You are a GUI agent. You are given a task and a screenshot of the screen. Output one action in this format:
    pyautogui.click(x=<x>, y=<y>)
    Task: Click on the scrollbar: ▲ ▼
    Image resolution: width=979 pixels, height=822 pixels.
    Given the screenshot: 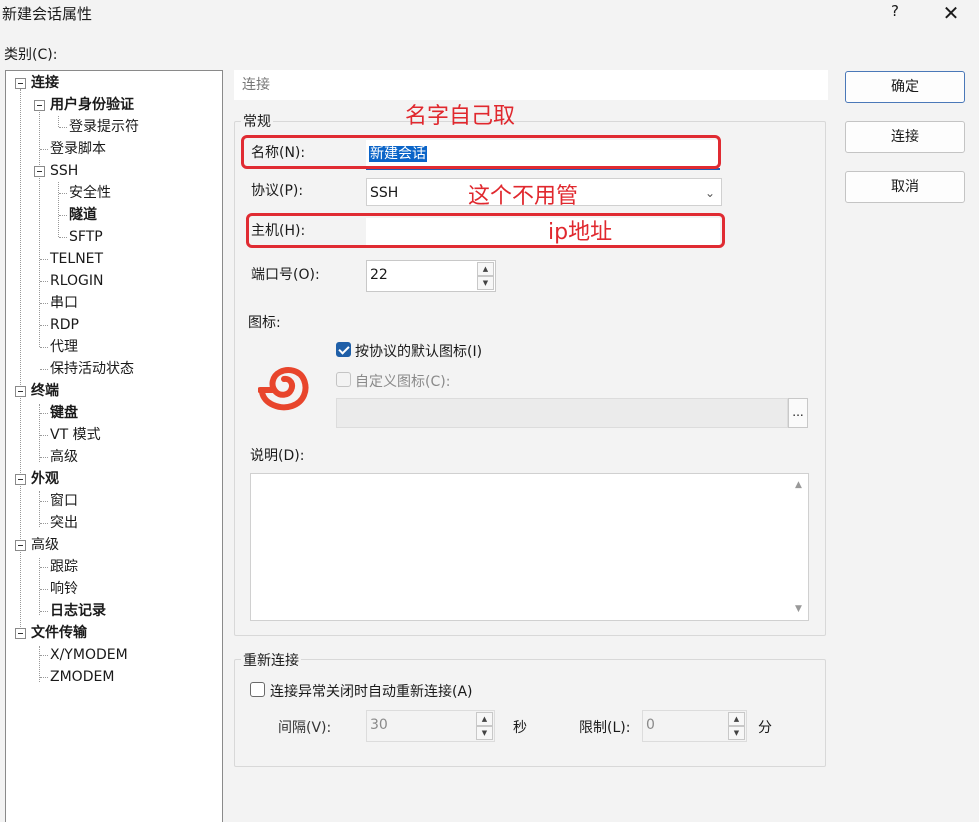 What is the action you would take?
    pyautogui.click(x=799, y=547)
    